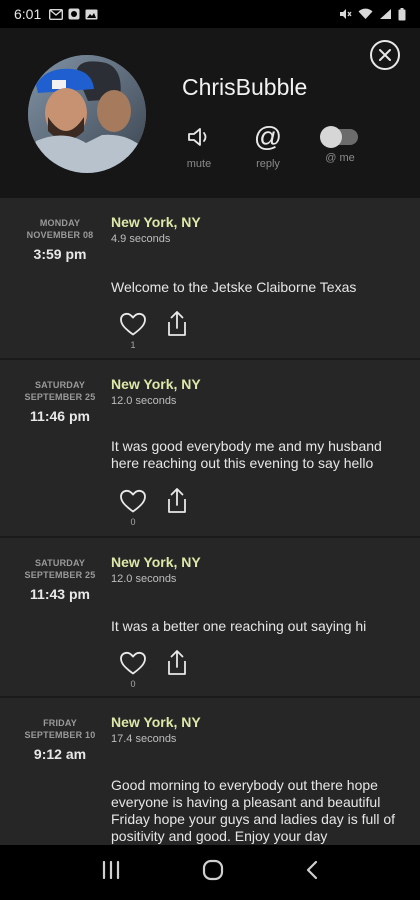 This screenshot has height=900, width=420. I want to click on close-button, so click(385, 55).